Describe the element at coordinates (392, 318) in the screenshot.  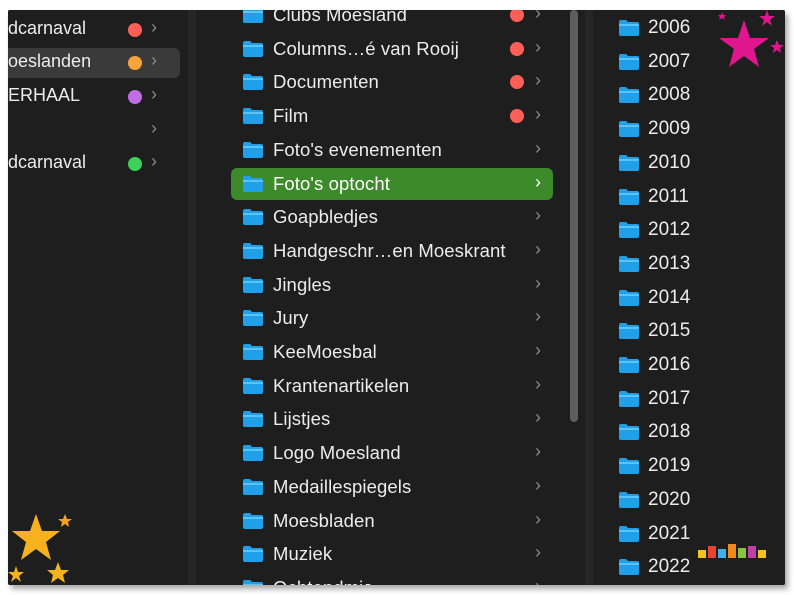
I see `folder-row: Jury ›` at that location.